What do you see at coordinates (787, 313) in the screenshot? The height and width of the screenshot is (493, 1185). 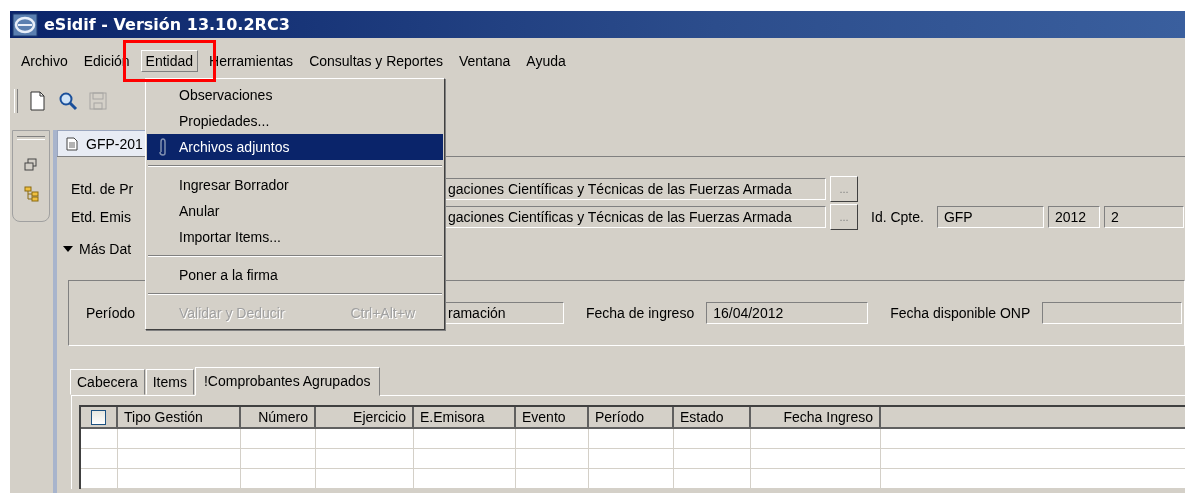 I see `text-field: 16/04/2012` at bounding box center [787, 313].